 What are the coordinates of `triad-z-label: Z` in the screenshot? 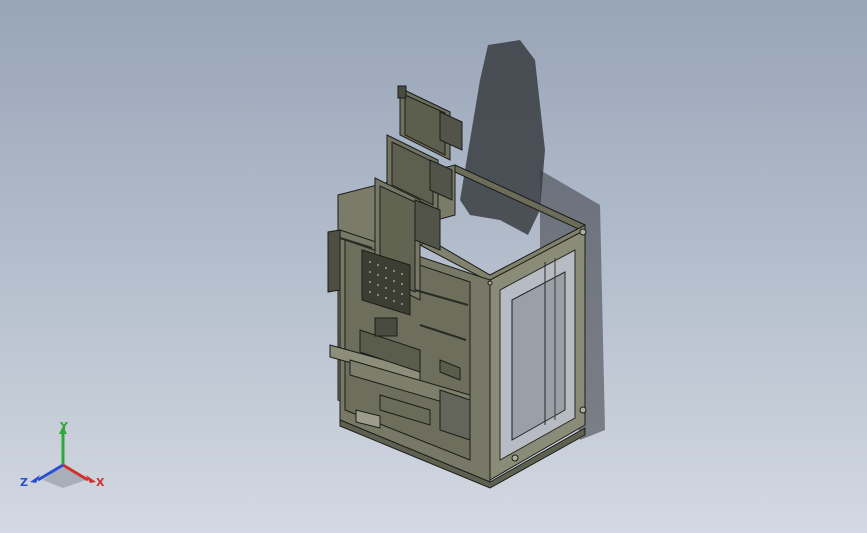 It's located at (24, 482).